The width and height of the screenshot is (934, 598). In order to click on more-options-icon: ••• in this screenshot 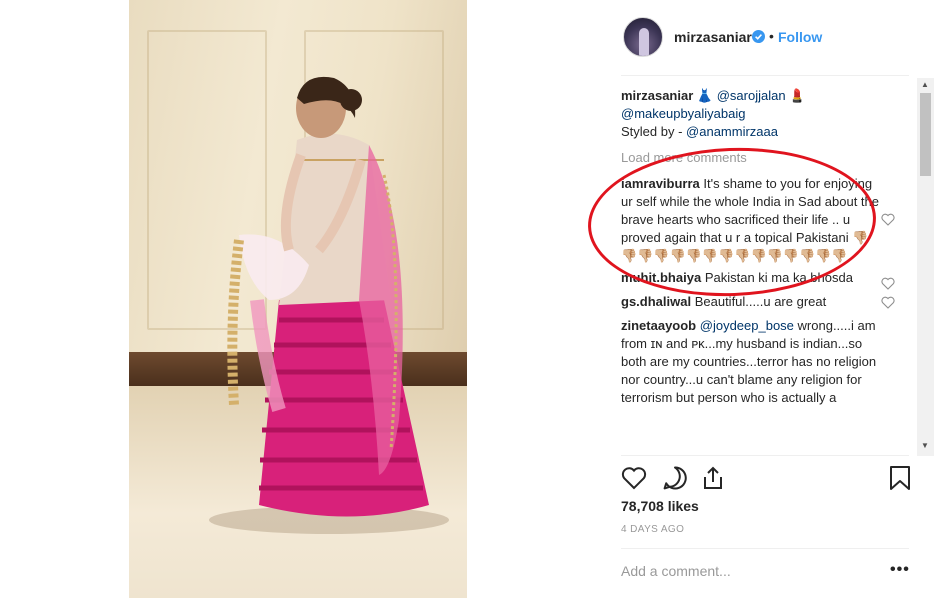, I will do `click(900, 570)`.